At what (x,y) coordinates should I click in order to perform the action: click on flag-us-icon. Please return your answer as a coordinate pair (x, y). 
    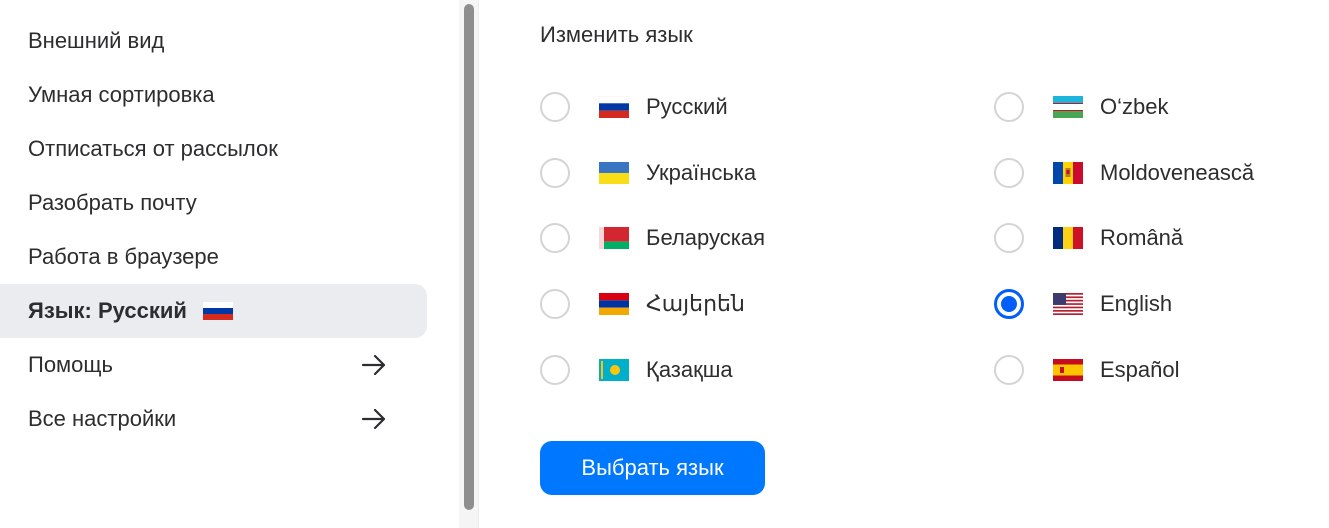
    Looking at the image, I should click on (1068, 304).